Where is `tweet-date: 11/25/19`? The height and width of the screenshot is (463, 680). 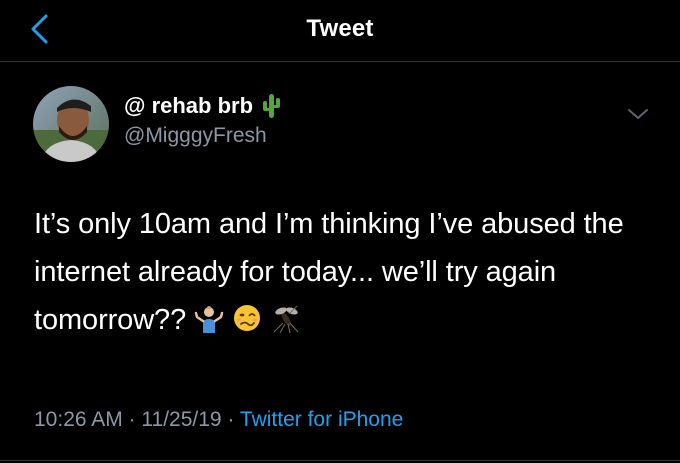 tweet-date: 11/25/19 is located at coordinates (181, 419).